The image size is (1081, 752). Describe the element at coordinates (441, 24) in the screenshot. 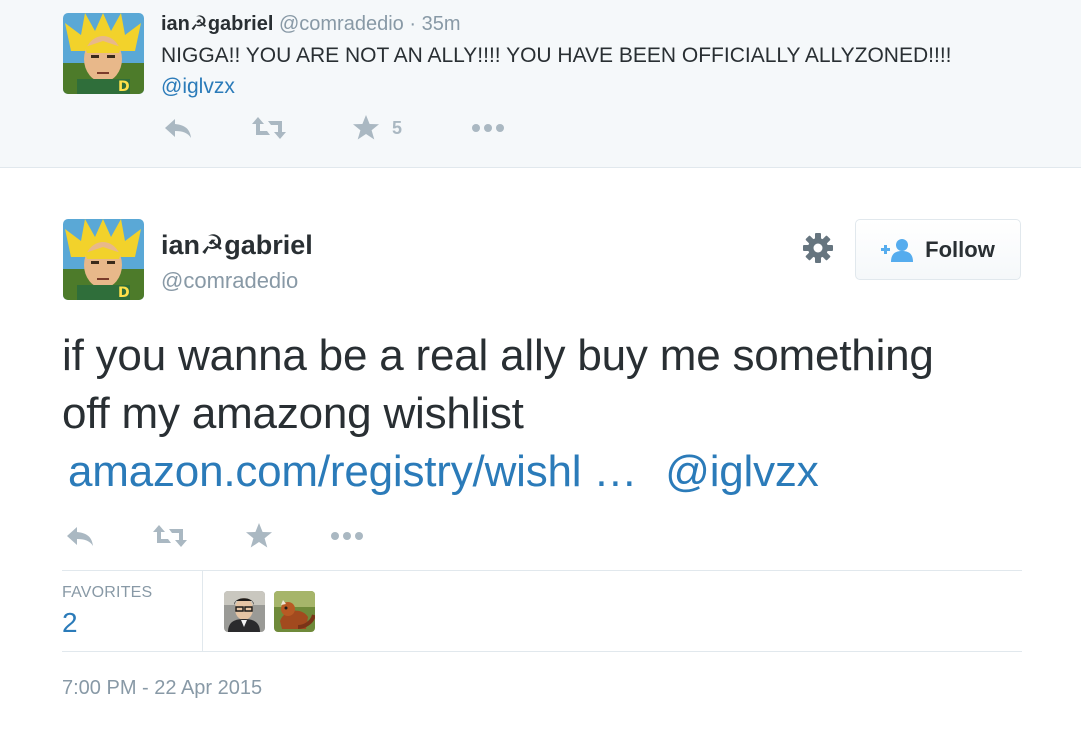

I see `parent-tweet-time: 35m` at that location.